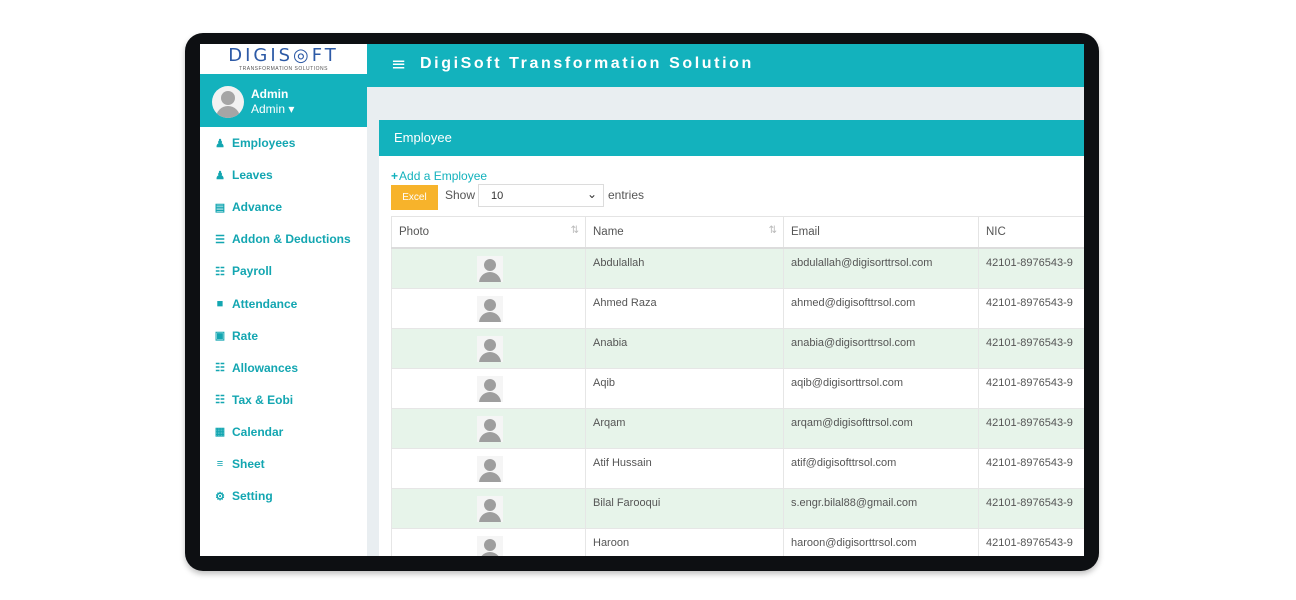 This screenshot has width=1296, height=600. Describe the element at coordinates (283, 271) in the screenshot. I see `sidebar-item-payroll: ☷ Payroll` at that location.